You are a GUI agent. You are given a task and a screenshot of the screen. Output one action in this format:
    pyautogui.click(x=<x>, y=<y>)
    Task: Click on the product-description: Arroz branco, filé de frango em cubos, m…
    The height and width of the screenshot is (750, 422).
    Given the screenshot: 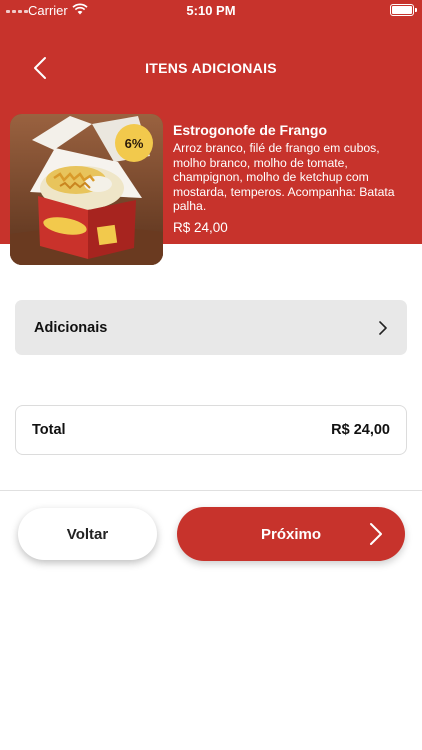 What is the action you would take?
    pyautogui.click(x=284, y=177)
    